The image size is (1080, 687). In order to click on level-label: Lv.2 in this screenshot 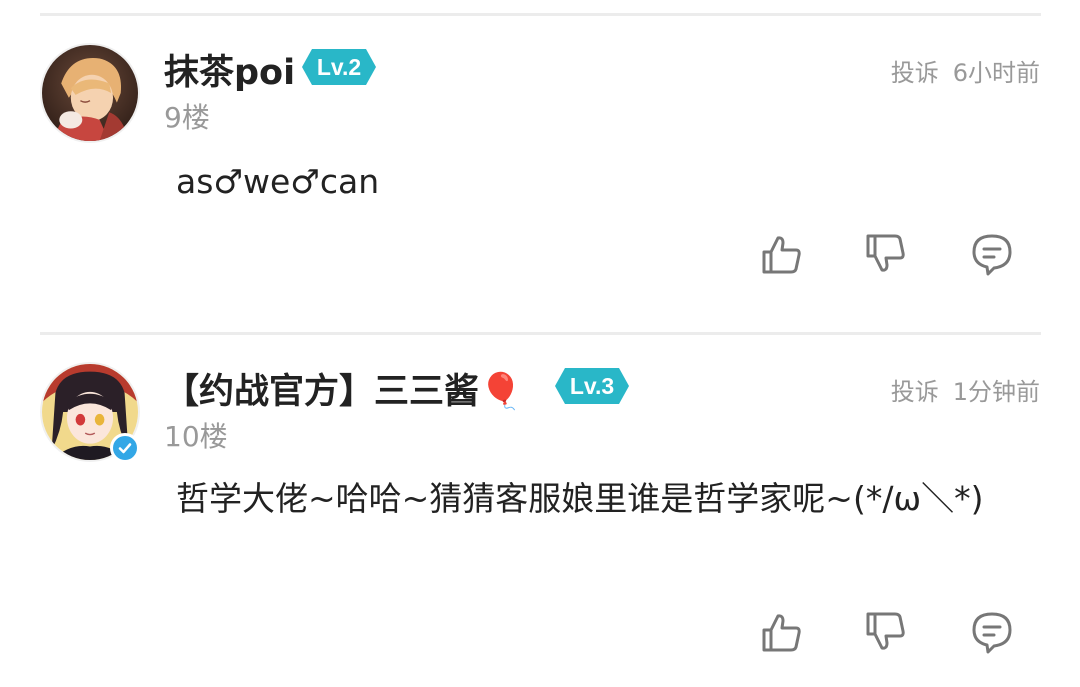, I will do `click(339, 67)`.